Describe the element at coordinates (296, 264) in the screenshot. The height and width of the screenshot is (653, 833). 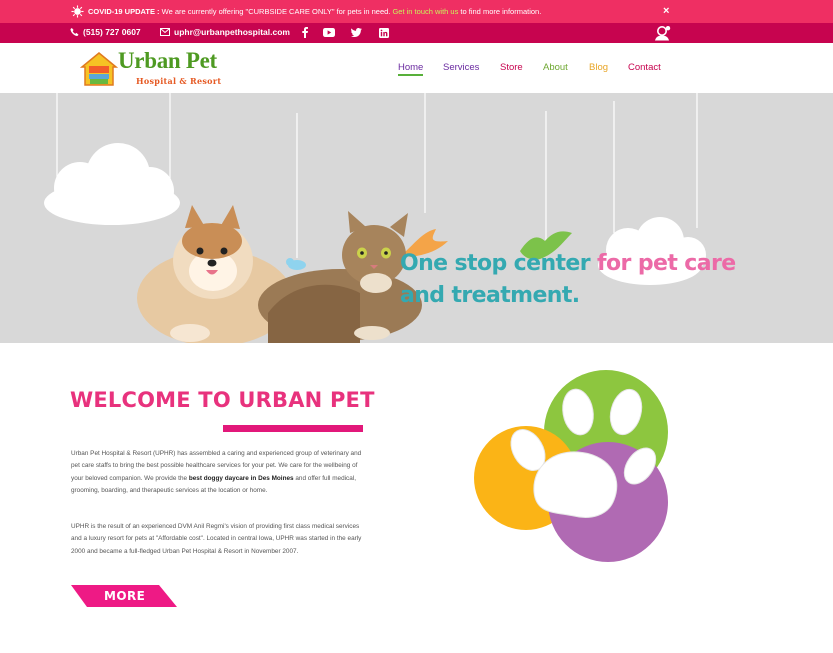
I see `blue-bird` at that location.